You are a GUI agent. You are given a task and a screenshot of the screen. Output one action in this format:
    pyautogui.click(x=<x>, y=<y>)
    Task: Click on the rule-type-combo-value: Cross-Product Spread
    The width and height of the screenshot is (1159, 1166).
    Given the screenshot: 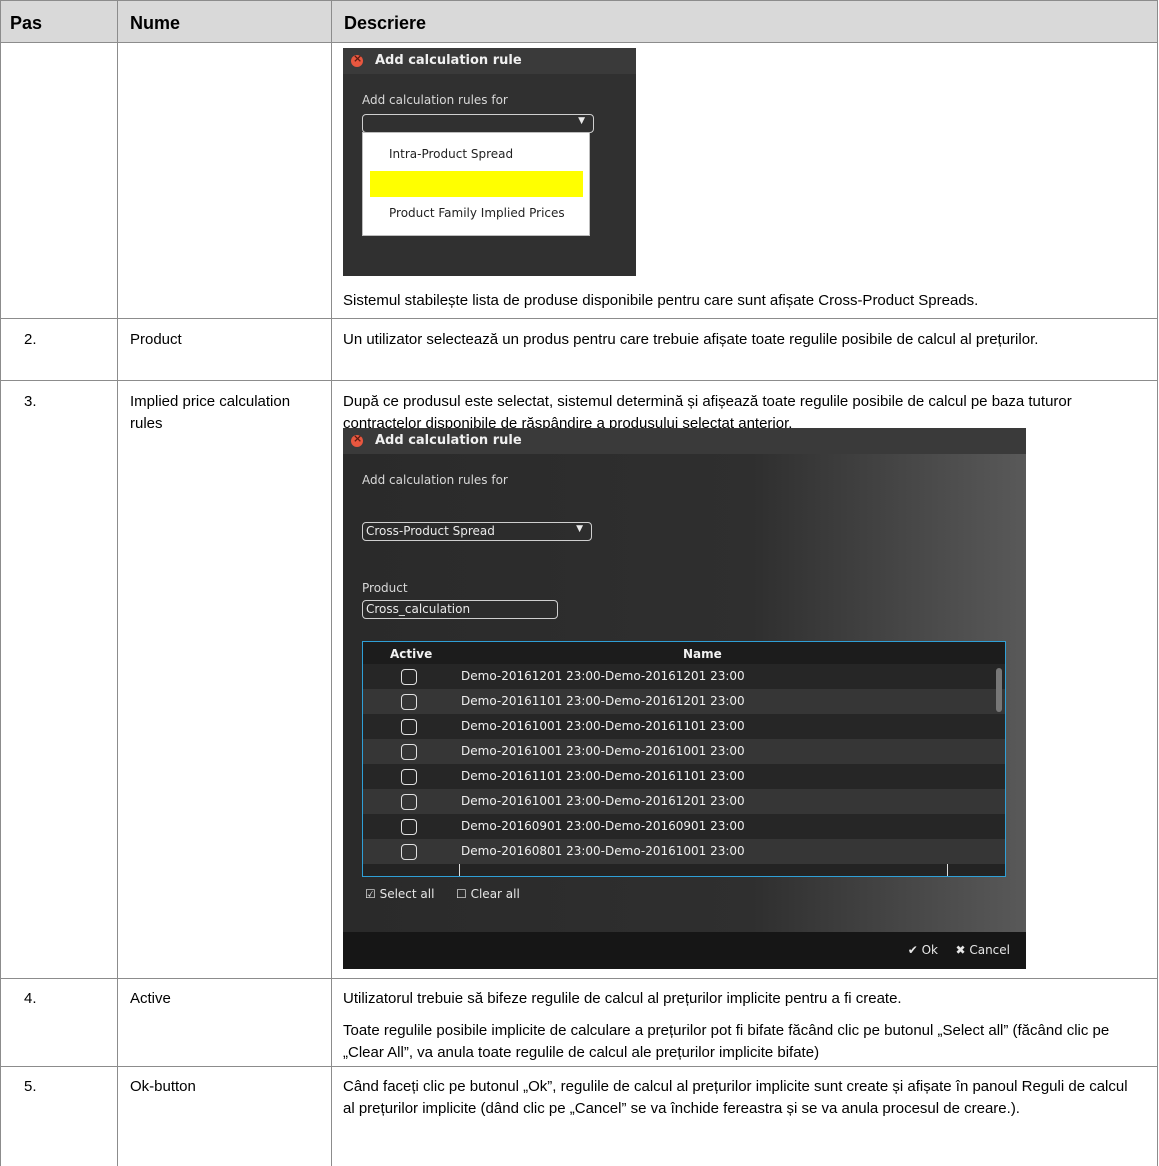 What is the action you would take?
    pyautogui.click(x=430, y=531)
    